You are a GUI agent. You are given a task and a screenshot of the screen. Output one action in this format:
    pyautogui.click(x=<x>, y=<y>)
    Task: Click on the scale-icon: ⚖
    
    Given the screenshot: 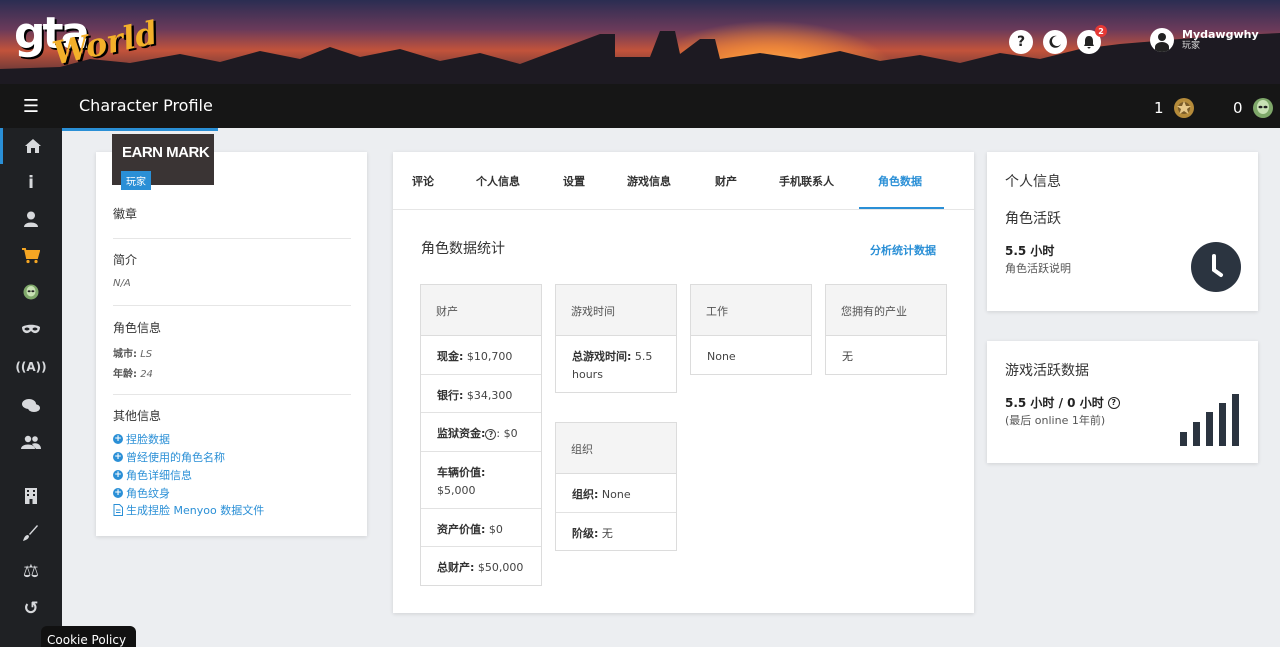 What is the action you would take?
    pyautogui.click(x=31, y=571)
    